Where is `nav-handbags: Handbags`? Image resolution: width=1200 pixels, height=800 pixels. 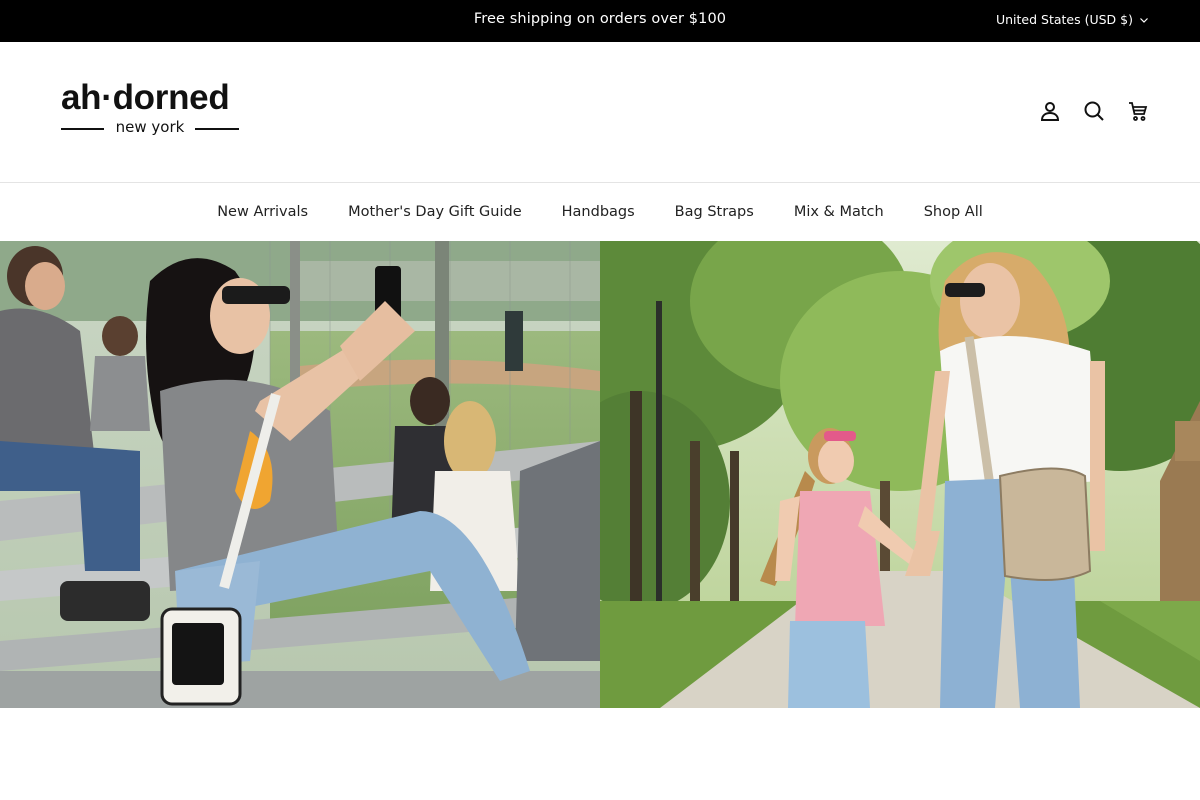 nav-handbags: Handbags is located at coordinates (598, 212).